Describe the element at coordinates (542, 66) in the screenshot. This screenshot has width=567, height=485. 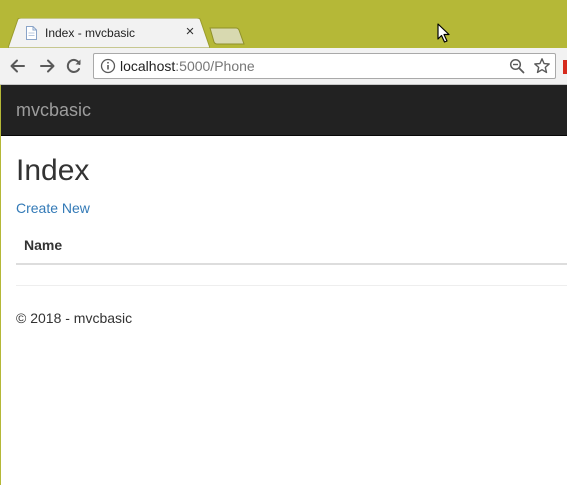
I see `bookmark-star-icon` at that location.